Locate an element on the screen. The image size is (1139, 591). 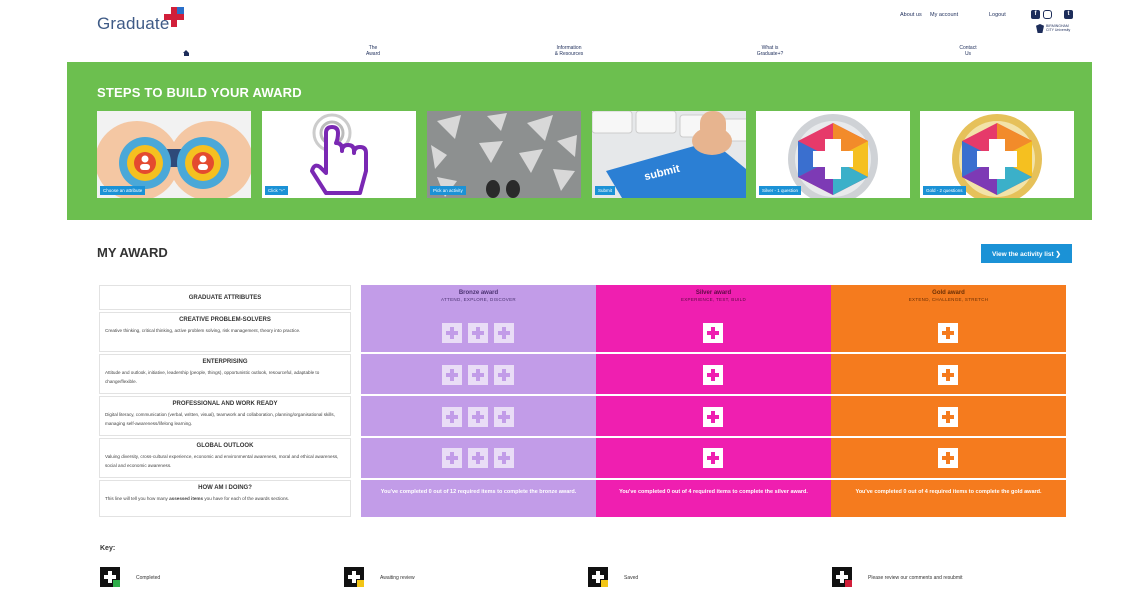
twitter-icon: t is located at coordinates (1068, 14).